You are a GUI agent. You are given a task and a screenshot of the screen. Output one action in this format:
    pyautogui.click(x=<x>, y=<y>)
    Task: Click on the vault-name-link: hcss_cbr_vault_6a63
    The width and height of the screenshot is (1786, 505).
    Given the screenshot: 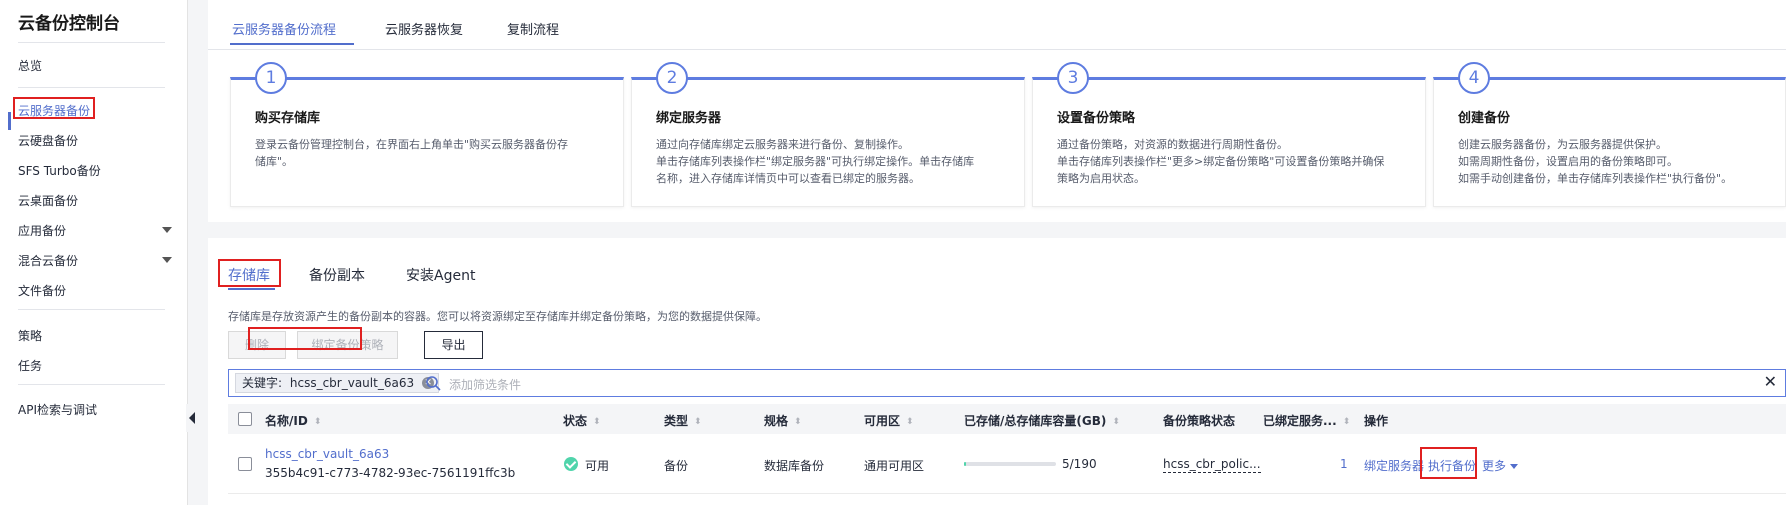 What is the action you would take?
    pyautogui.click(x=327, y=454)
    